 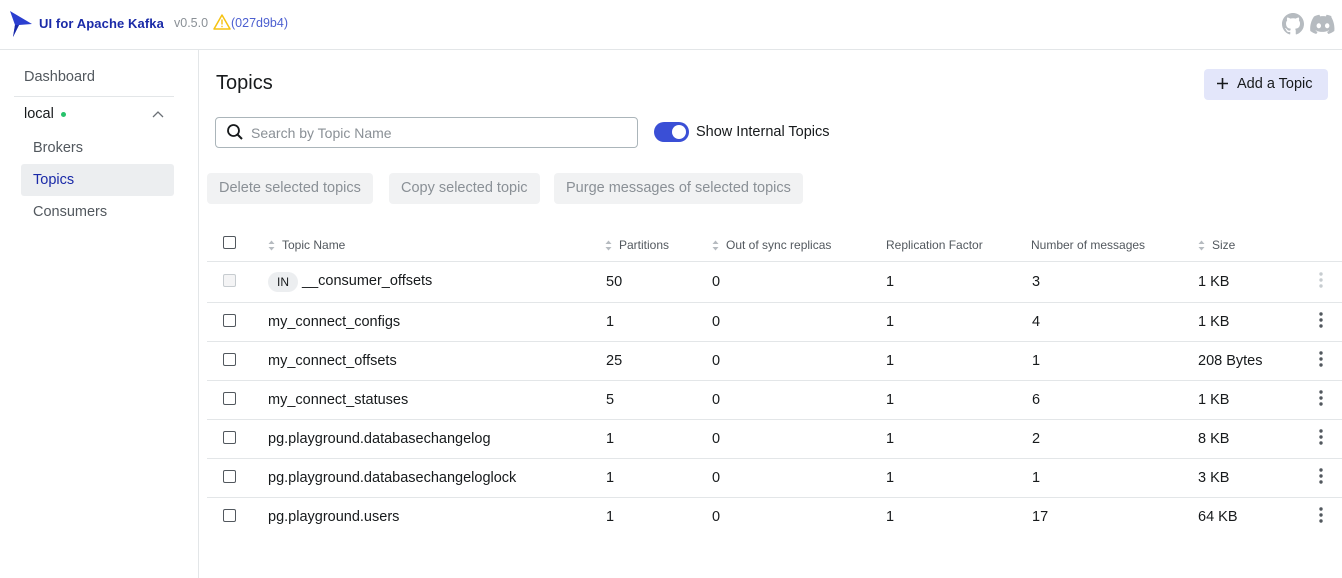 What do you see at coordinates (244, 83) in the screenshot?
I see `page-title: Topics` at bounding box center [244, 83].